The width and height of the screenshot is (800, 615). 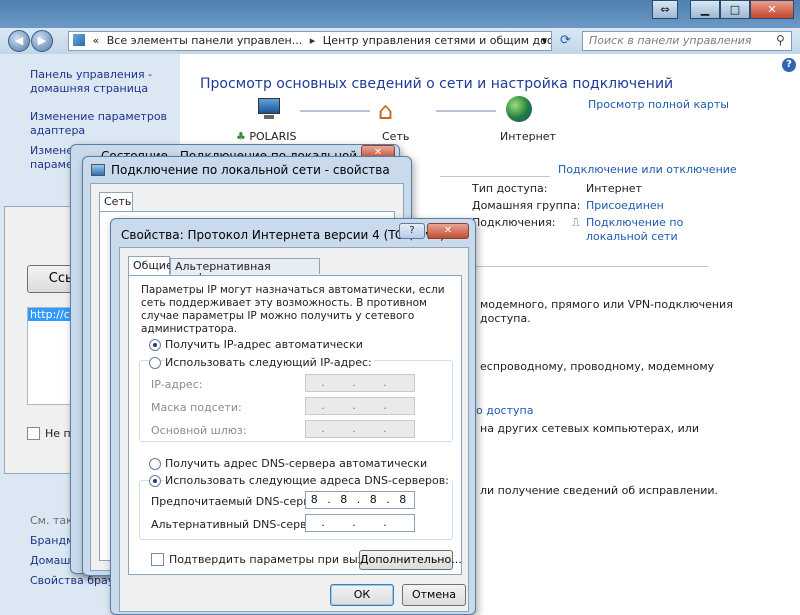 I want to click on task-text-1: модемного, прямого или VPN-подключения, so click(x=606, y=304).